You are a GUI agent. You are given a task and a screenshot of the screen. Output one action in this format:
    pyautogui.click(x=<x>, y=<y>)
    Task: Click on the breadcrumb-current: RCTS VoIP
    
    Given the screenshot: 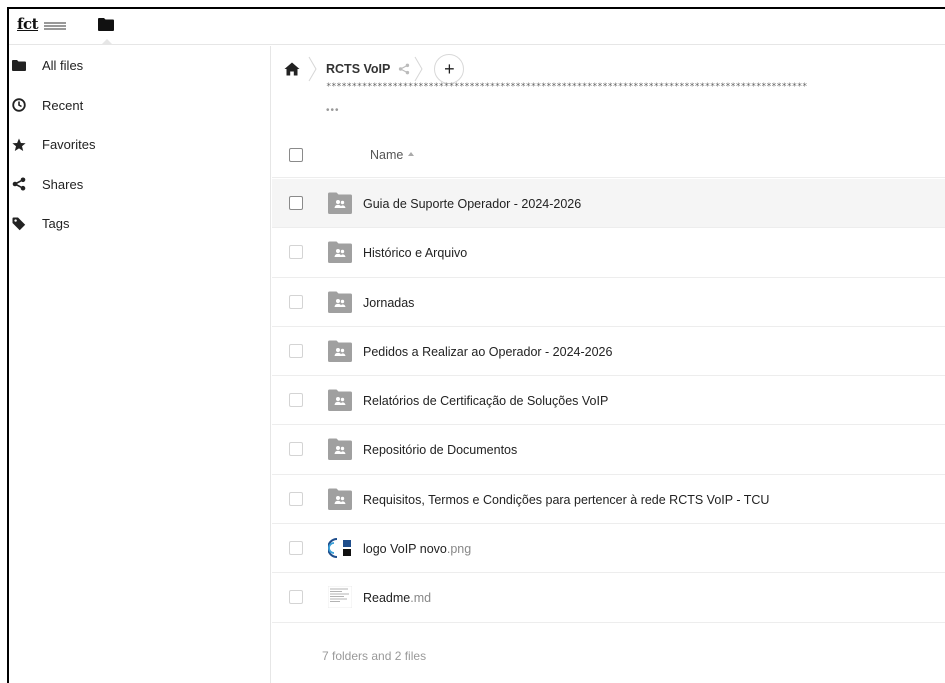 What is the action you would take?
    pyautogui.click(x=358, y=69)
    